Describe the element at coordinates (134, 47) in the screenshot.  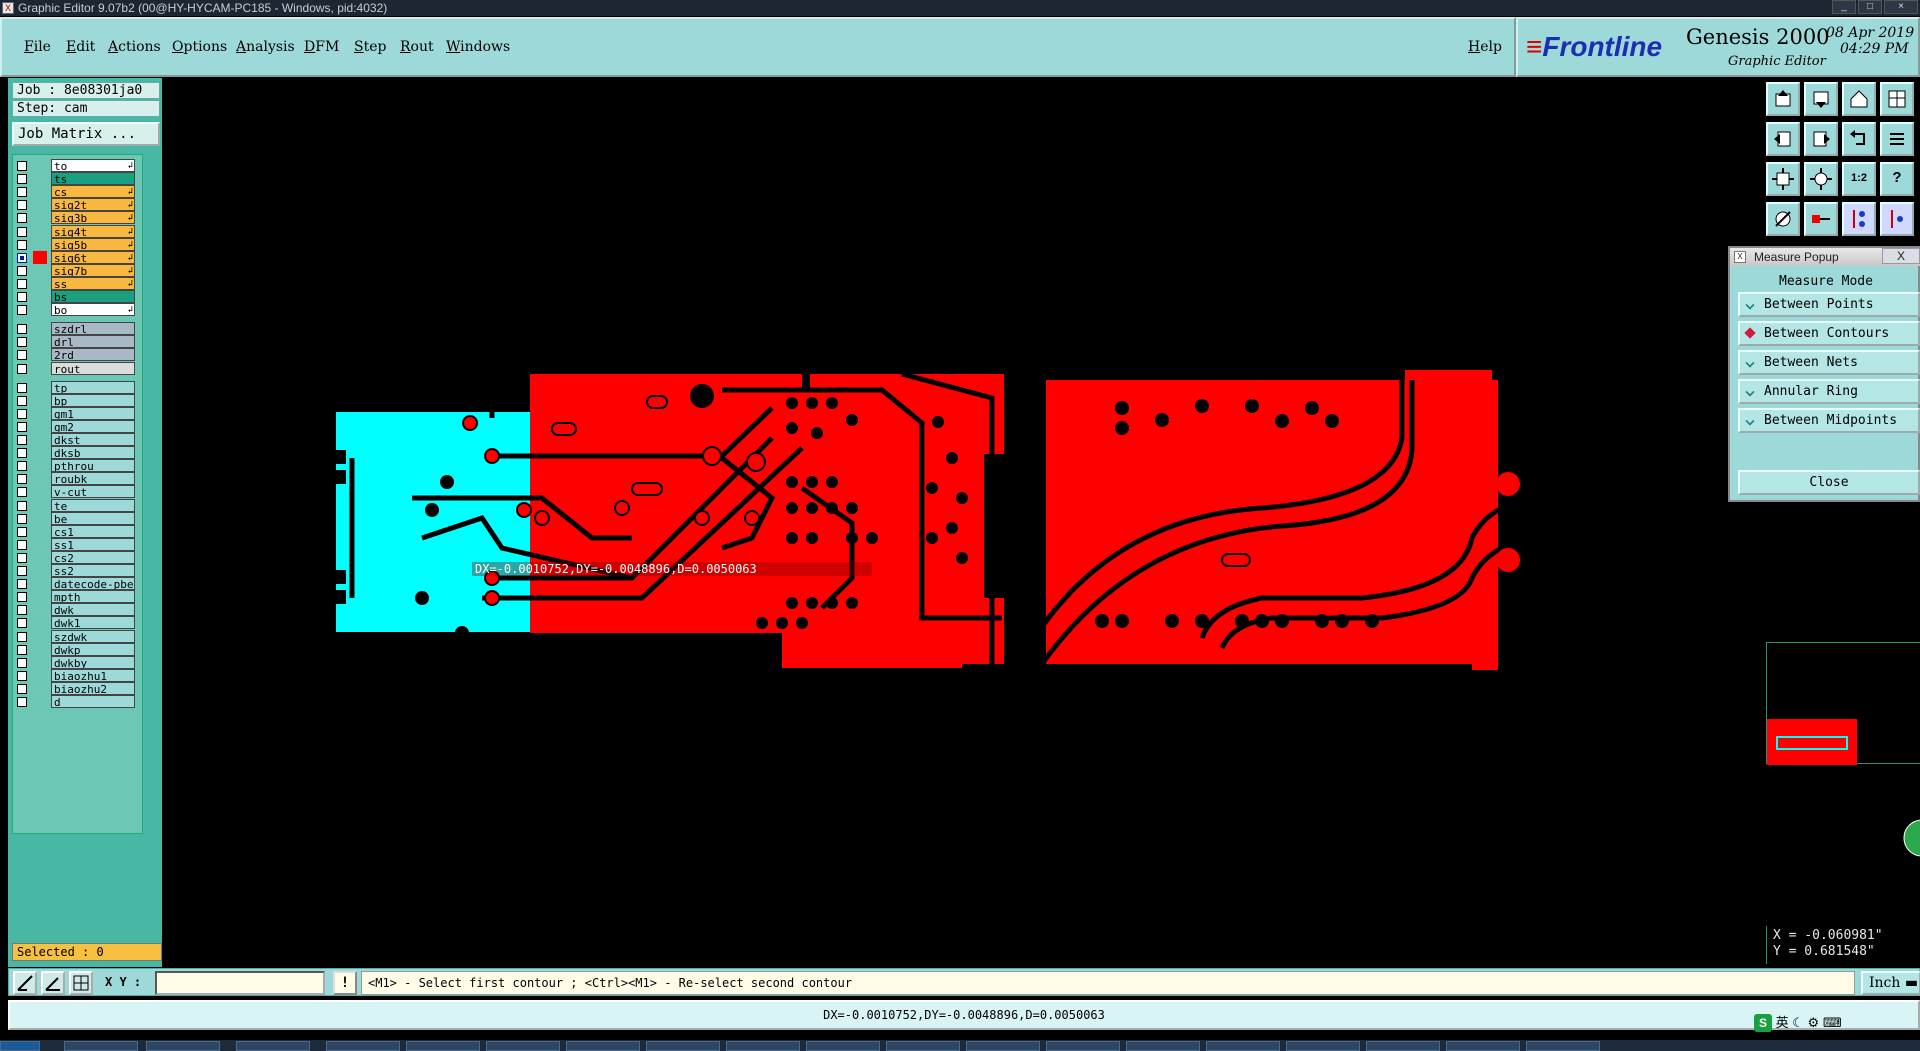
I see `menu-actions: Actions` at that location.